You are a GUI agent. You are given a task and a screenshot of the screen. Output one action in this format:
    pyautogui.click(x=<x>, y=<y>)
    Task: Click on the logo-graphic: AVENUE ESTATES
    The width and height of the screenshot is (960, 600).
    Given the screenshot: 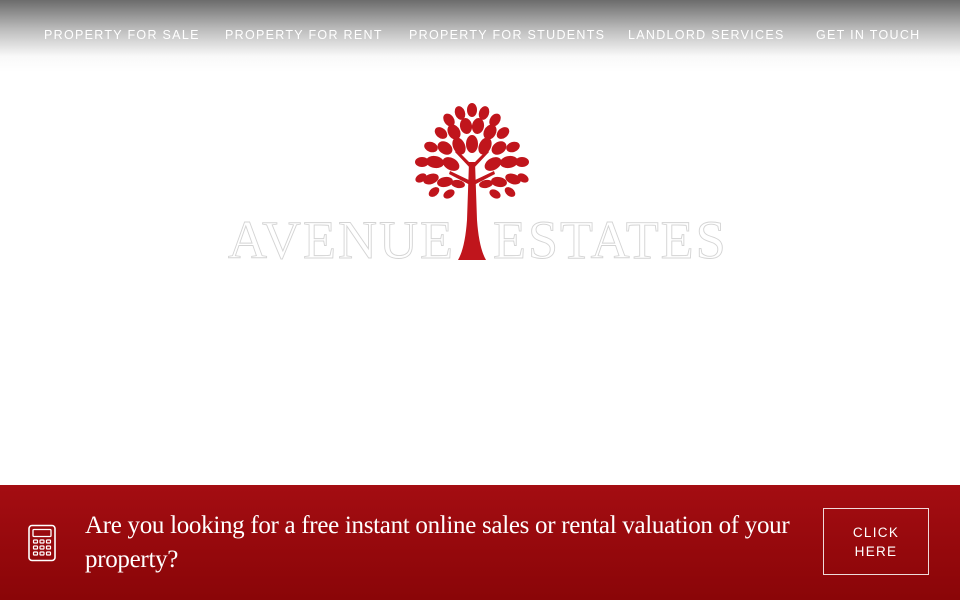 What is the action you would take?
    pyautogui.click(x=478, y=185)
    